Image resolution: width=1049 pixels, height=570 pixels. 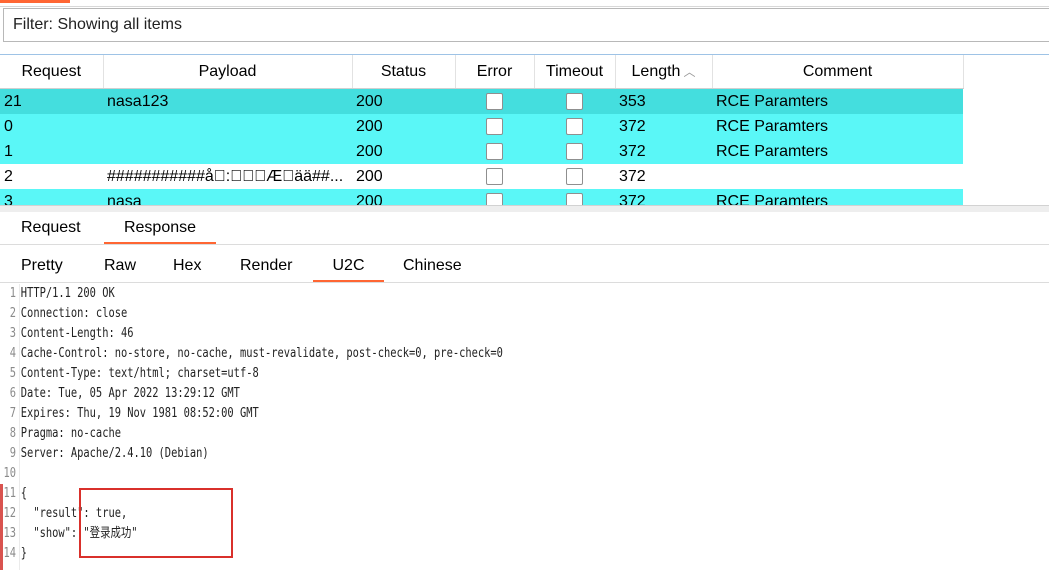 What do you see at coordinates (228, 72) in the screenshot?
I see `column-header-payload: Payload` at bounding box center [228, 72].